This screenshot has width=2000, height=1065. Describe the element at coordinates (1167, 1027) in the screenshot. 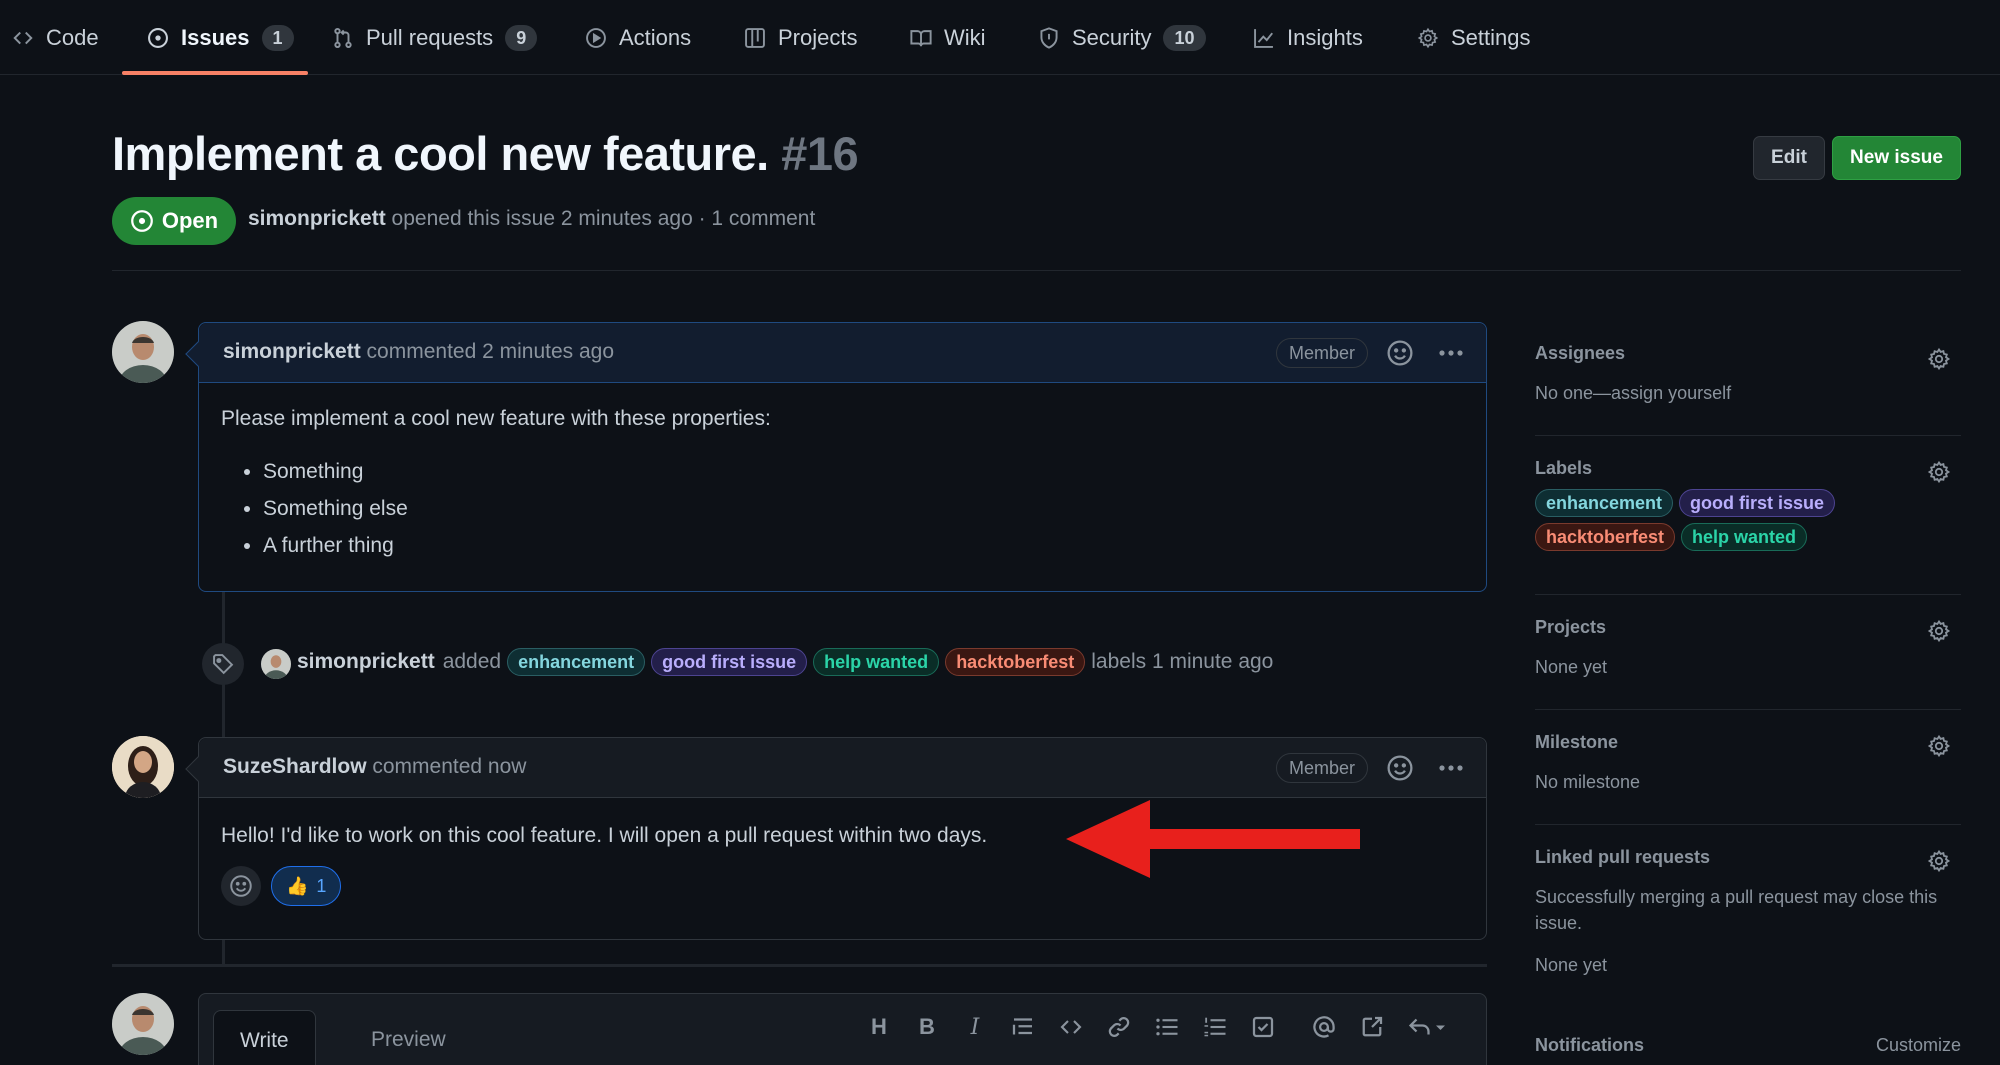

I see `bulleted-list-icon` at that location.